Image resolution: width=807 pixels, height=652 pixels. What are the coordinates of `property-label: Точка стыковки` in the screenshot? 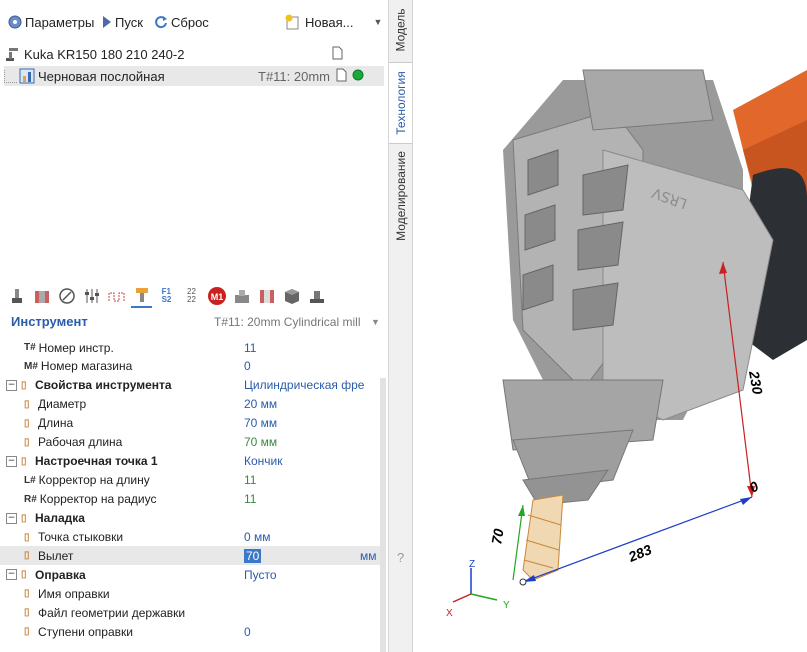 It's located at (81, 537).